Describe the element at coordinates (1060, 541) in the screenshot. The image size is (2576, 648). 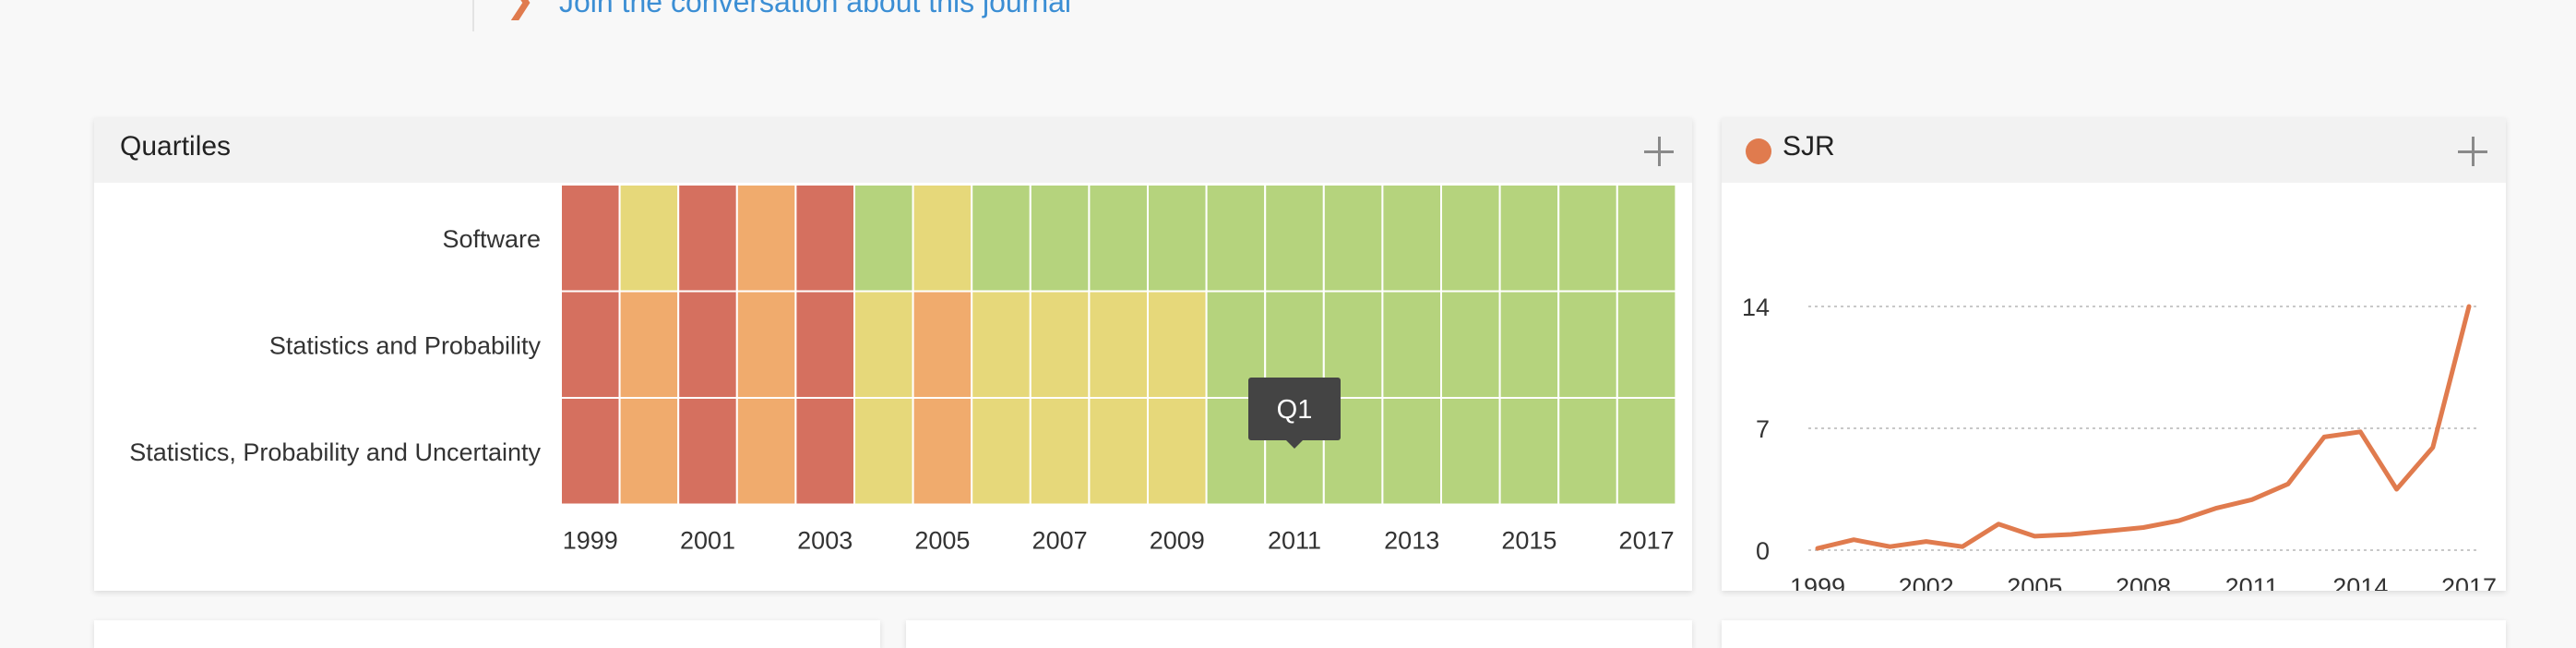
I see `x-tick-label: 2007` at that location.